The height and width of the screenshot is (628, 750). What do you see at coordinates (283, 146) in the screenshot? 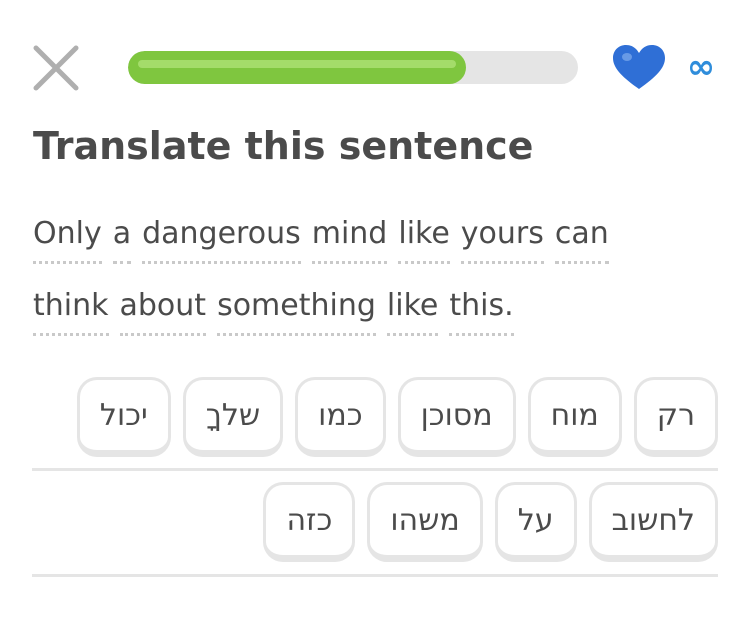
I see `page-title: Translate this sentence` at bounding box center [283, 146].